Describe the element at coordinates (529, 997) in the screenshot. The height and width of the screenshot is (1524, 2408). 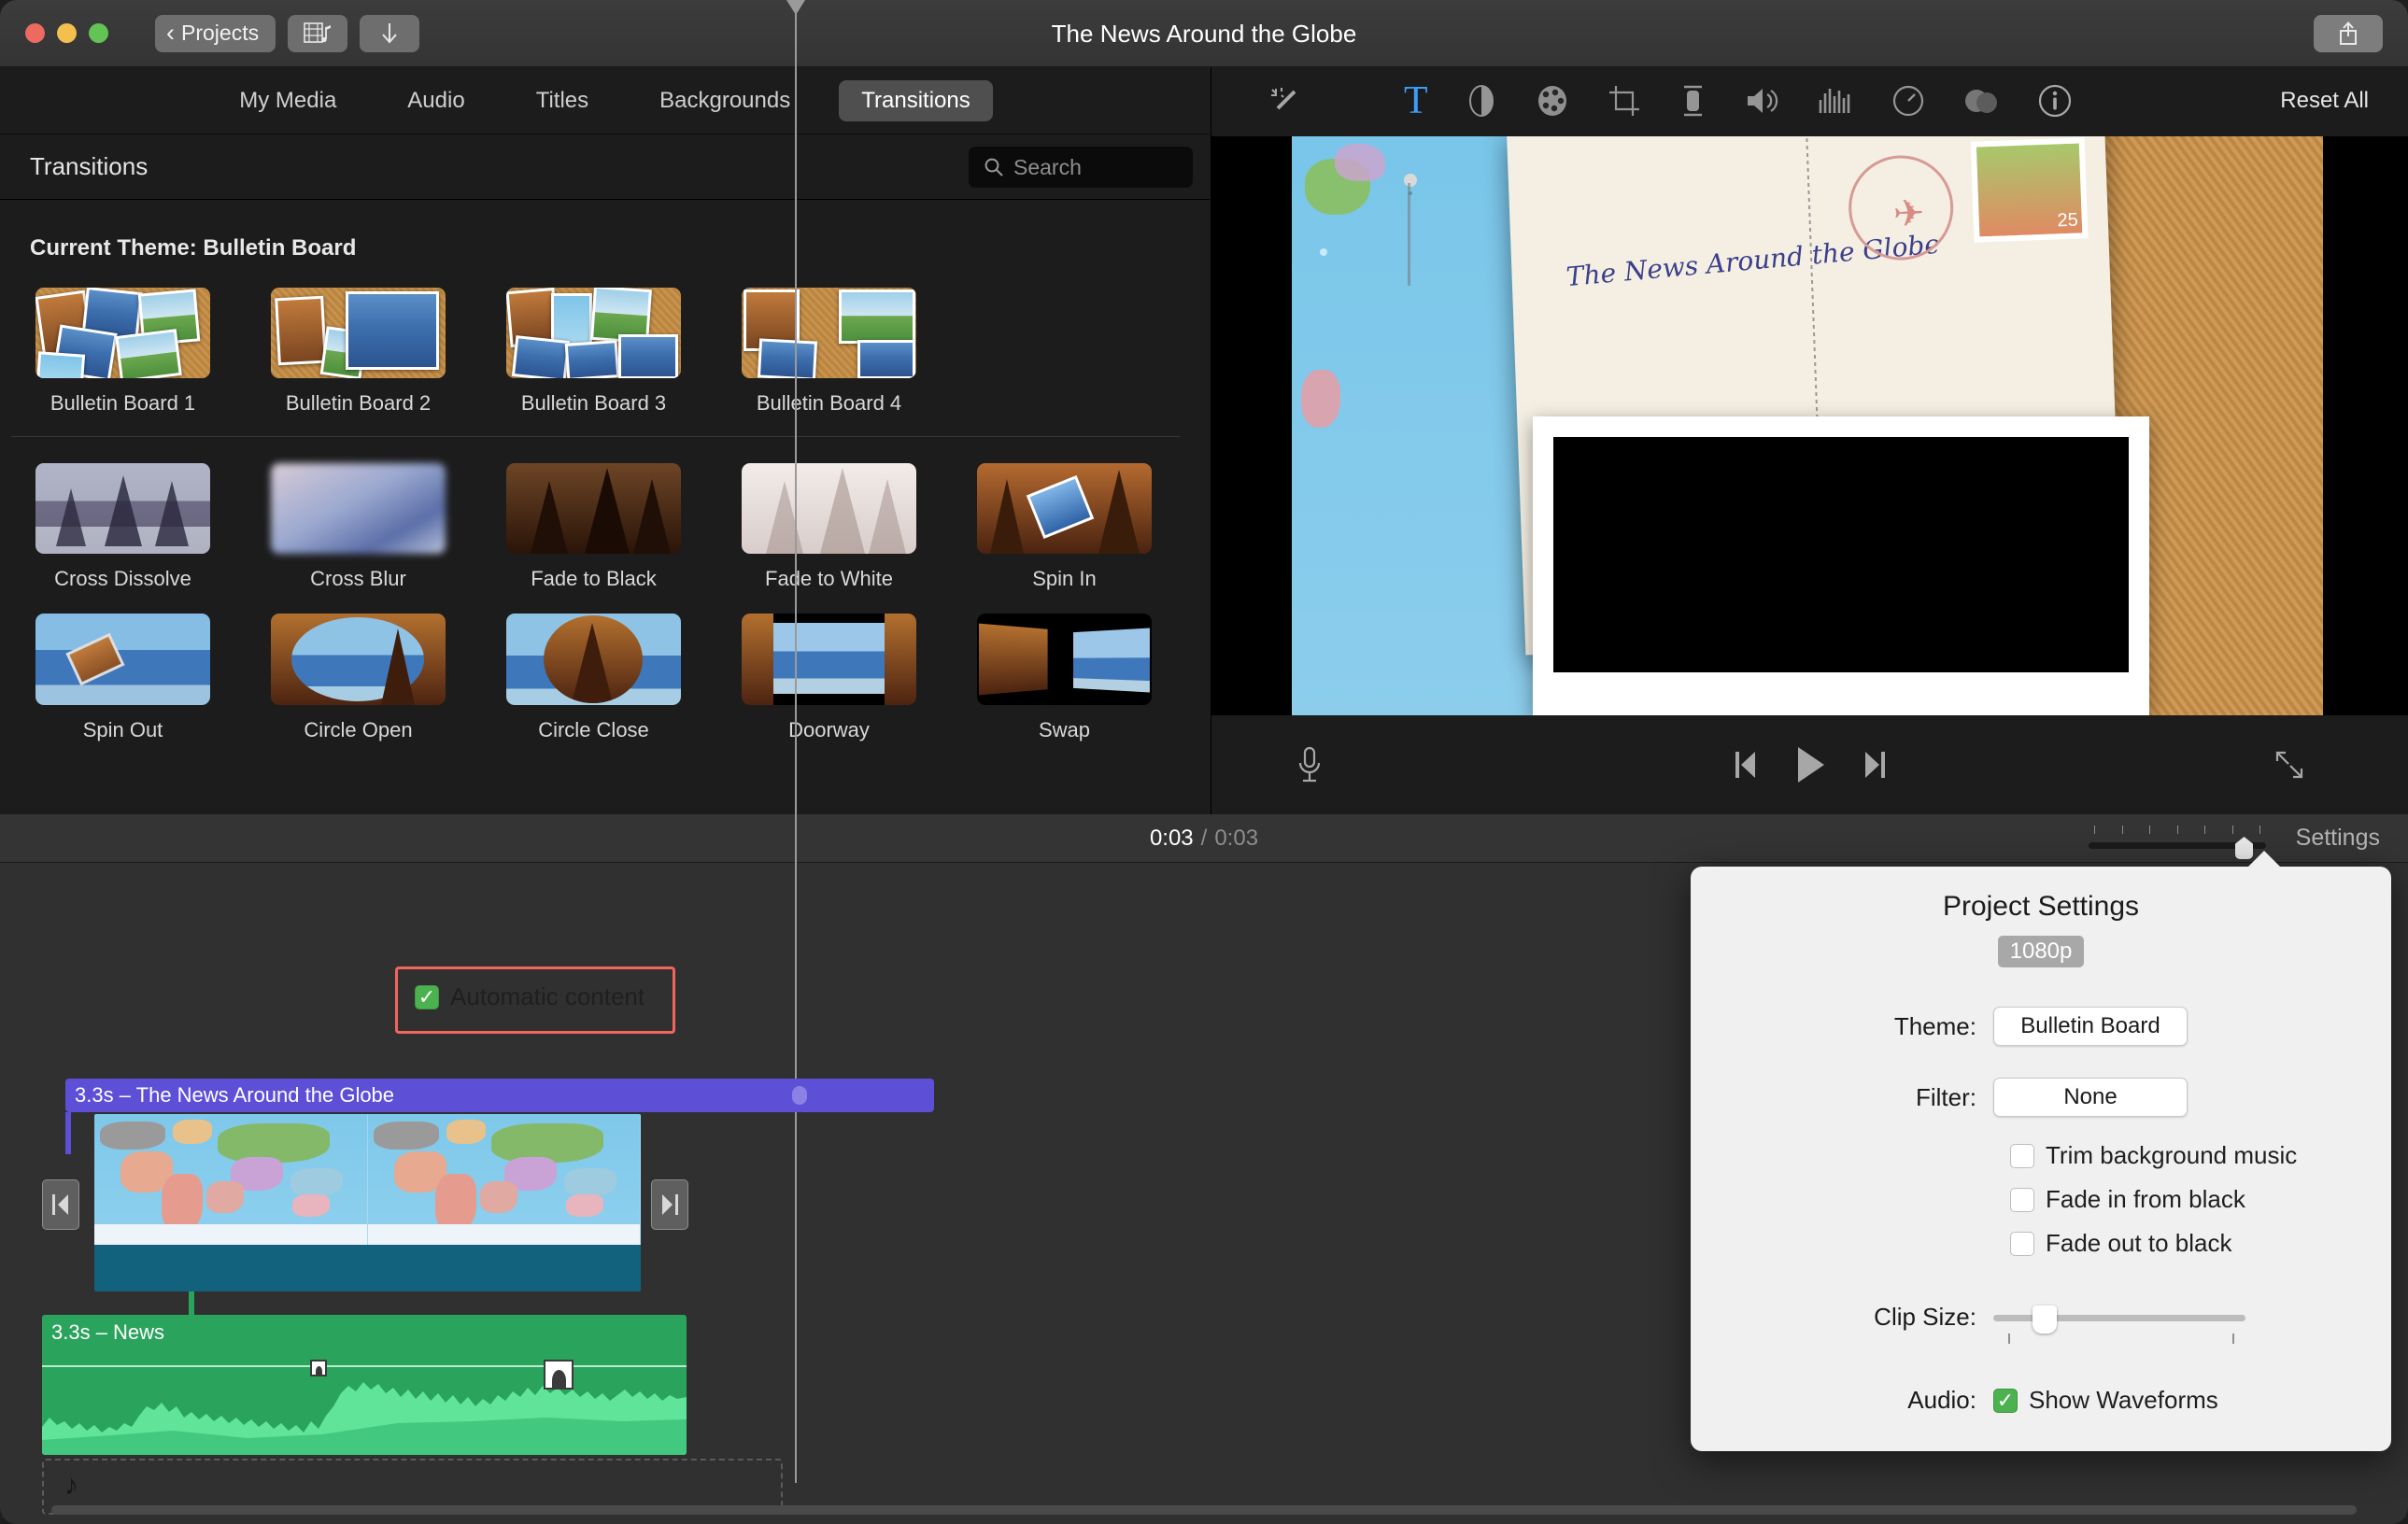
I see `automatic-content-row: ✓ Automatic content` at that location.